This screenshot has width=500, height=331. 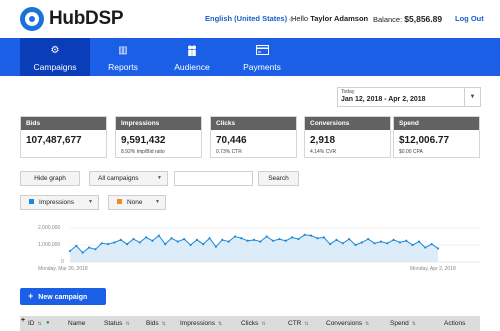 I want to click on column-header-status: Status ⇅, so click(x=117, y=323).